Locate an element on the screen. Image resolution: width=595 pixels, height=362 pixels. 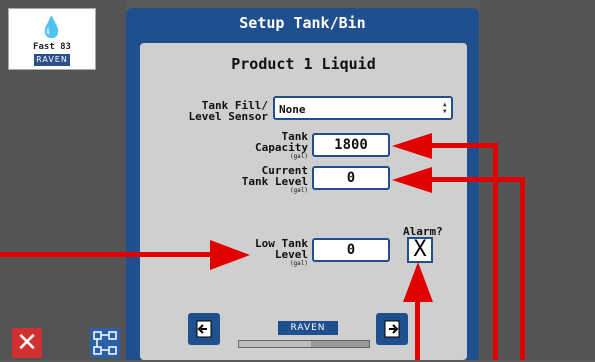
cancel-icon: ✕ is located at coordinates (27, 343).